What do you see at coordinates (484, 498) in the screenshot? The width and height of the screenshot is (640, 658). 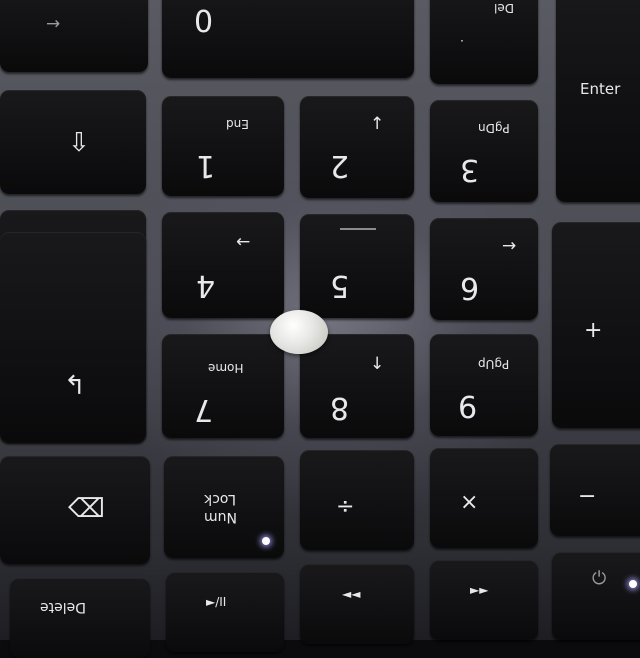 I see `key-multiply: ×` at bounding box center [484, 498].